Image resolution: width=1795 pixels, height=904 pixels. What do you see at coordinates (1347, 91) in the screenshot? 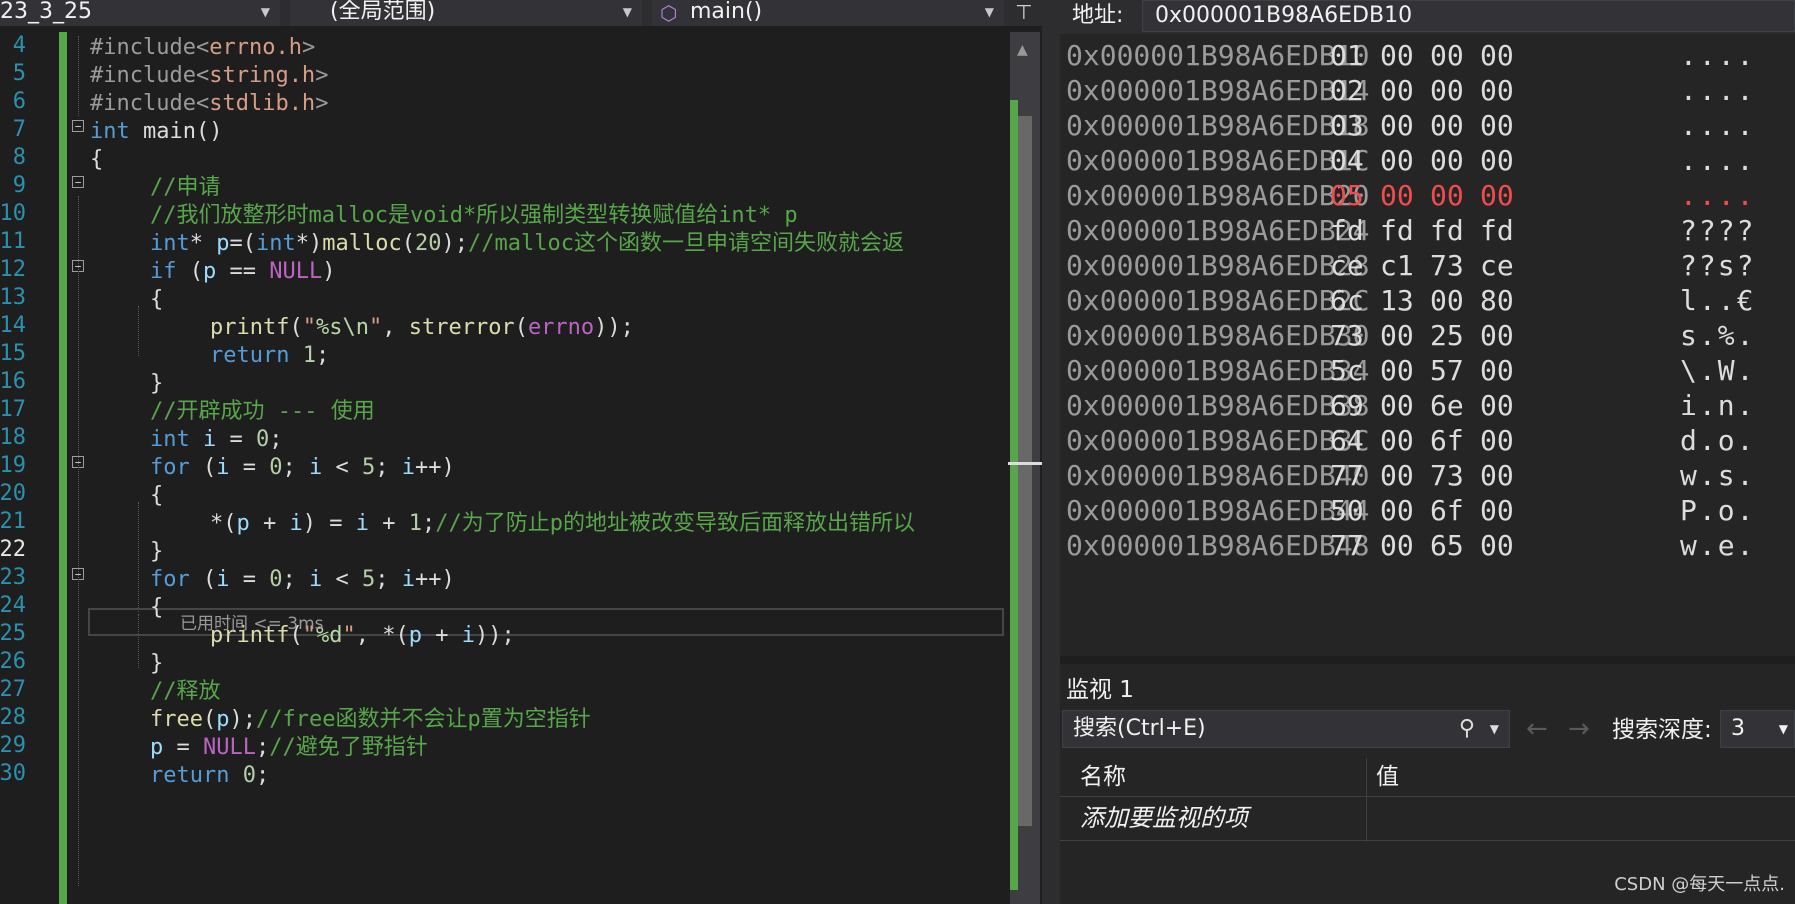
I see `memory-byte: 02` at bounding box center [1347, 91].